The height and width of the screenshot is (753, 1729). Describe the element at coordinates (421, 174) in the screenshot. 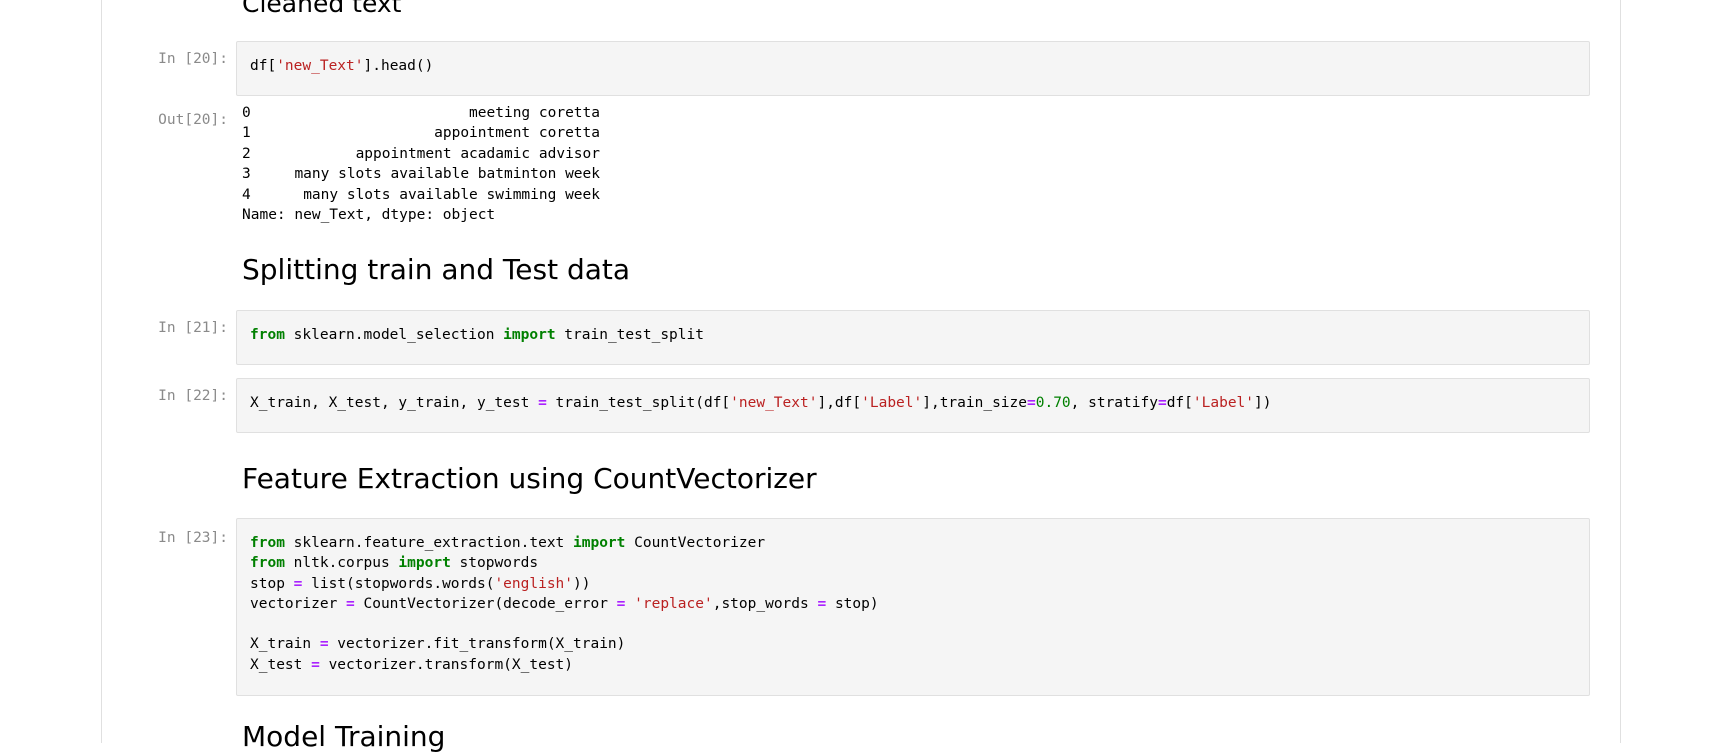

I see `output-row: 3 many slots available batminton week` at that location.